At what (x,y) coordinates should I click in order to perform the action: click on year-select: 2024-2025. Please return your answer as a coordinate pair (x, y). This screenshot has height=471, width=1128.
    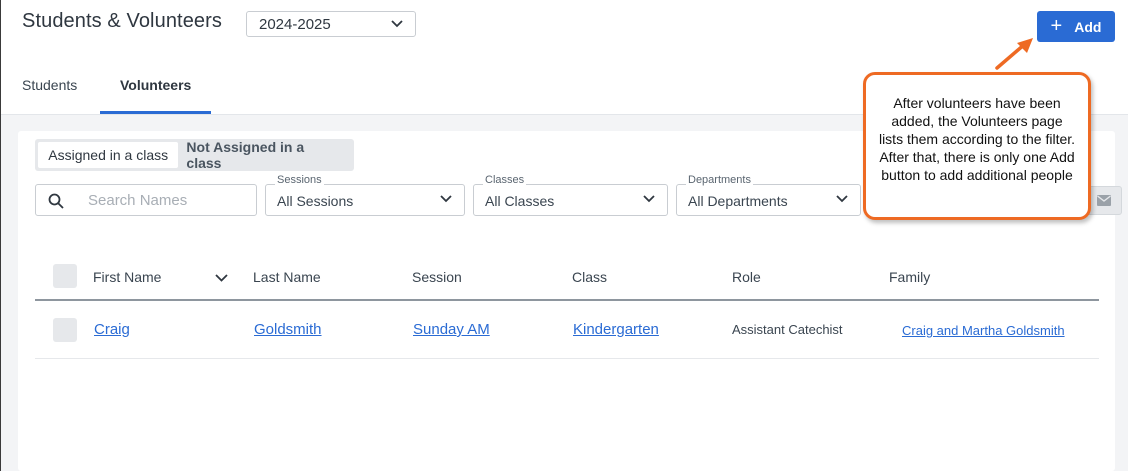
    Looking at the image, I should click on (331, 24).